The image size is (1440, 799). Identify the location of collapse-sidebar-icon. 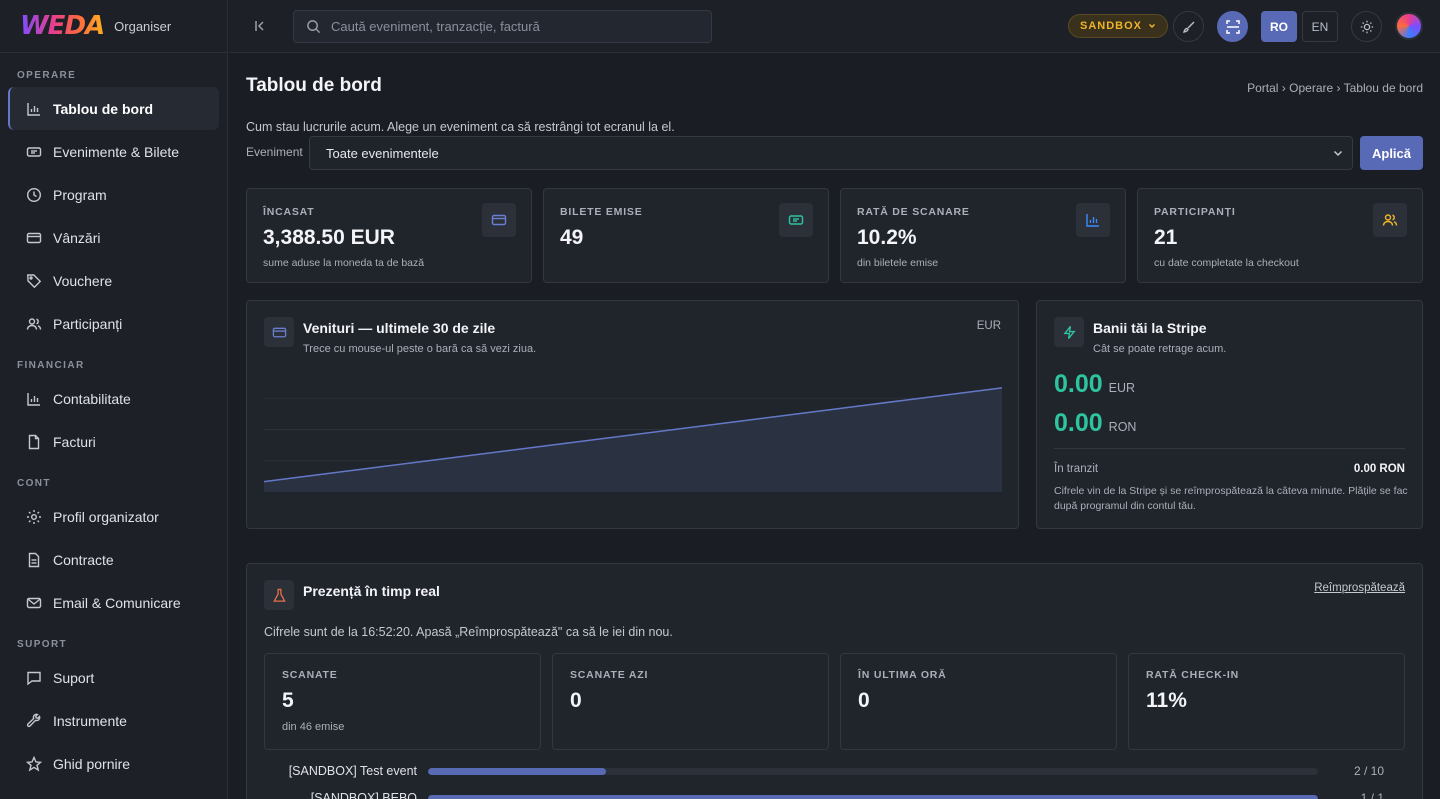
(260, 26).